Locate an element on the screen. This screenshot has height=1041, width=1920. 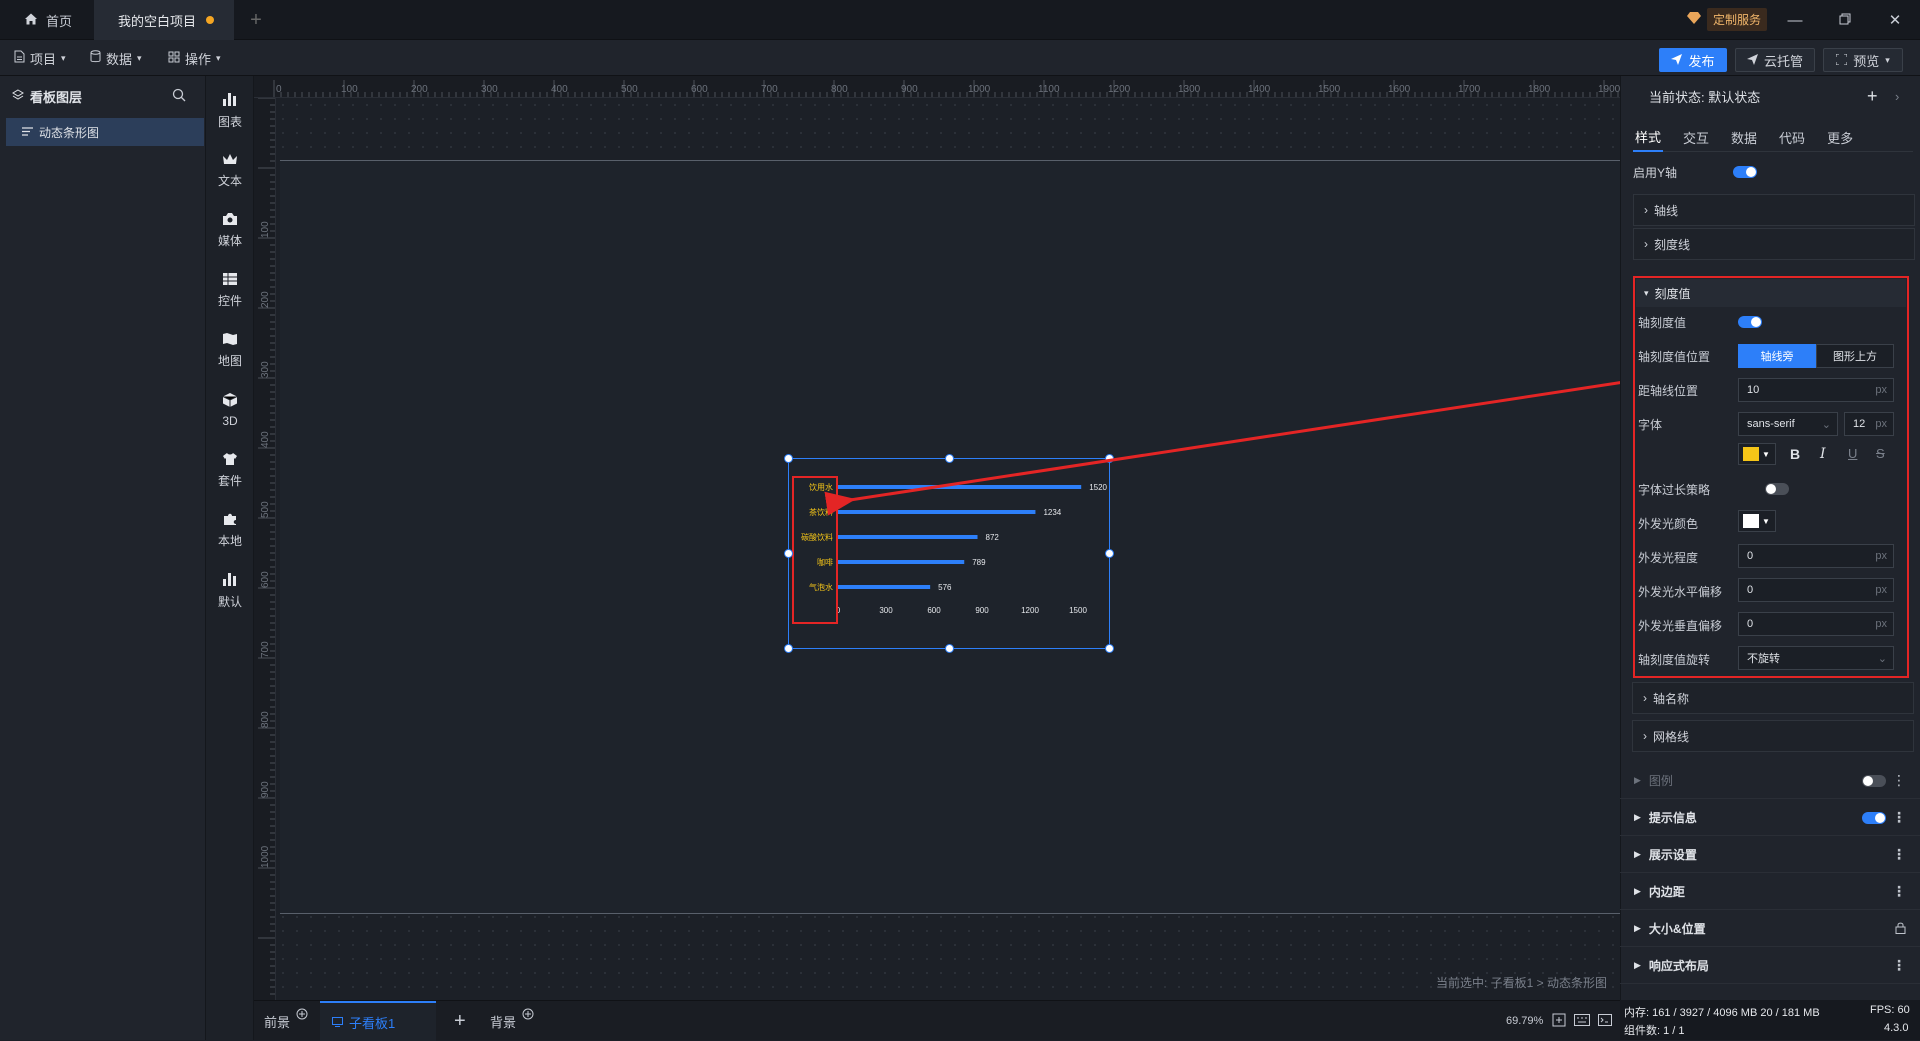
strikethrough-icon: S is located at coordinates (1880, 453).